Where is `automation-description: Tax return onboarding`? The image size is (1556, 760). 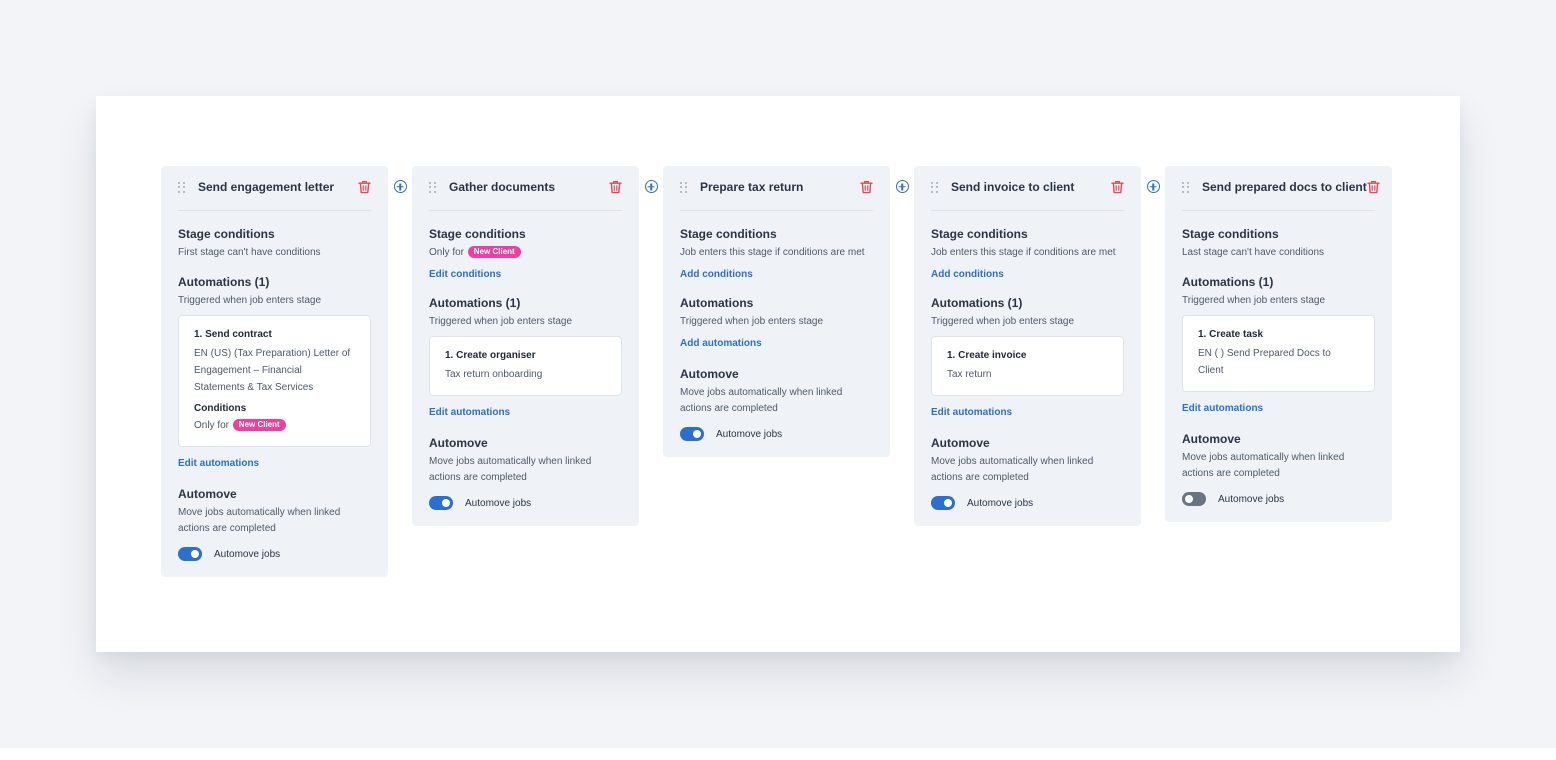
automation-description: Tax return onboarding is located at coordinates (494, 374).